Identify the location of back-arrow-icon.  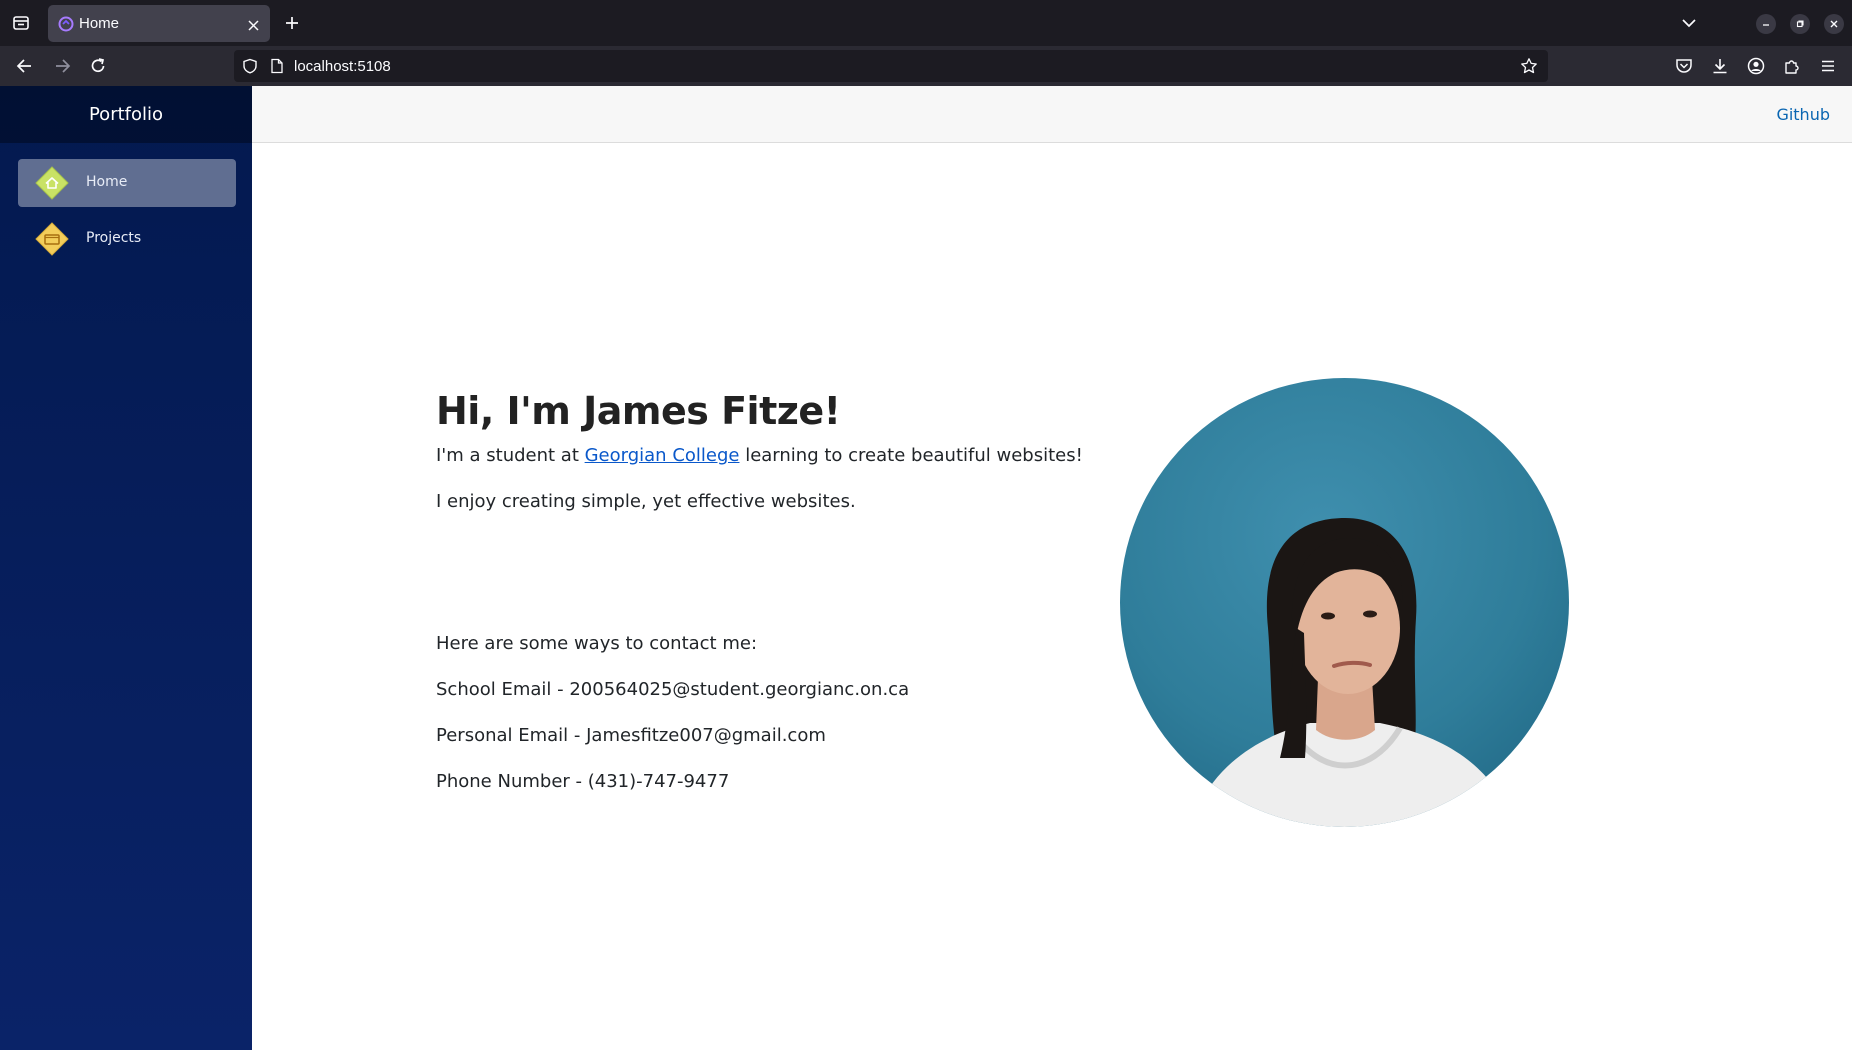
(25, 66).